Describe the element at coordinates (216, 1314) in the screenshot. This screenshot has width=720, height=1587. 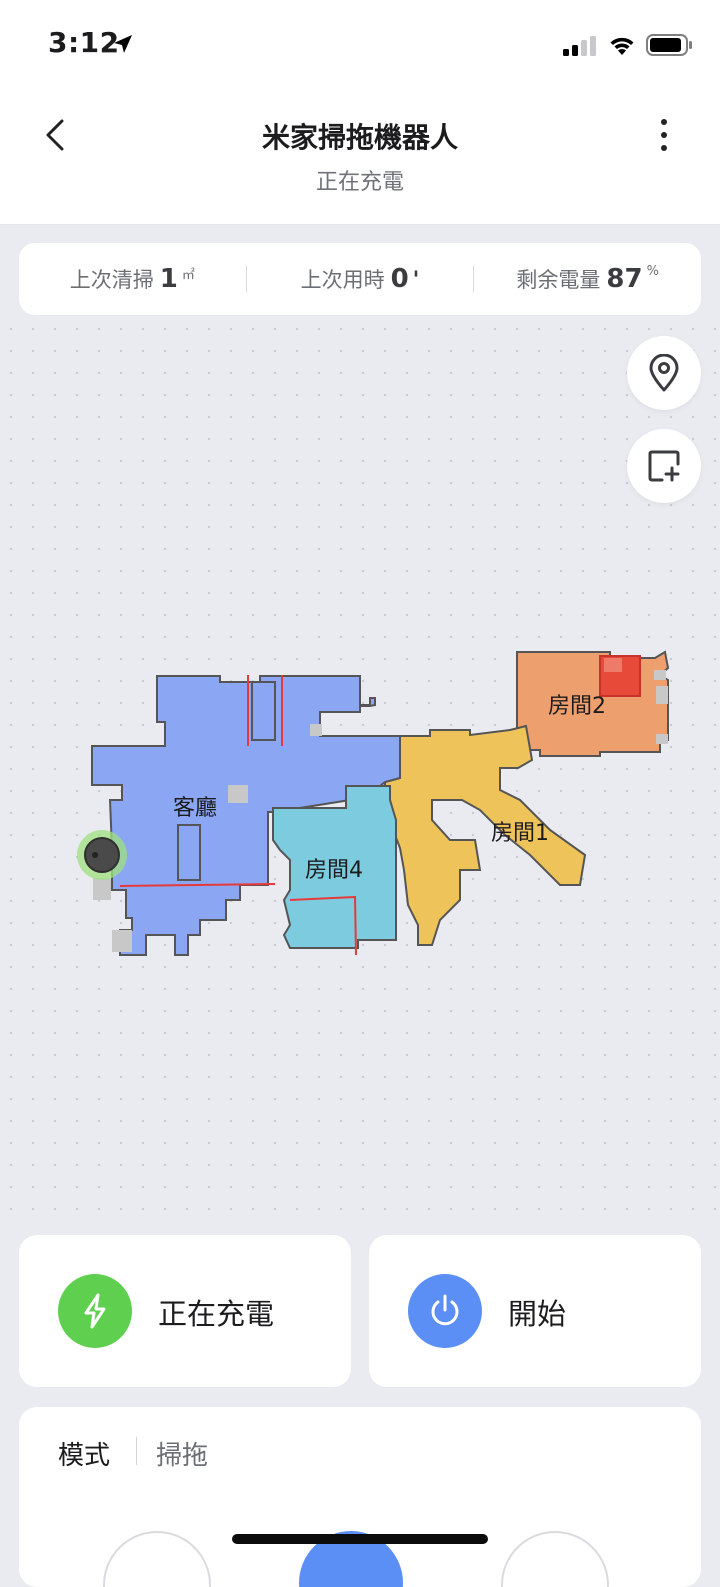
I see `charging-label: 正在充電` at that location.